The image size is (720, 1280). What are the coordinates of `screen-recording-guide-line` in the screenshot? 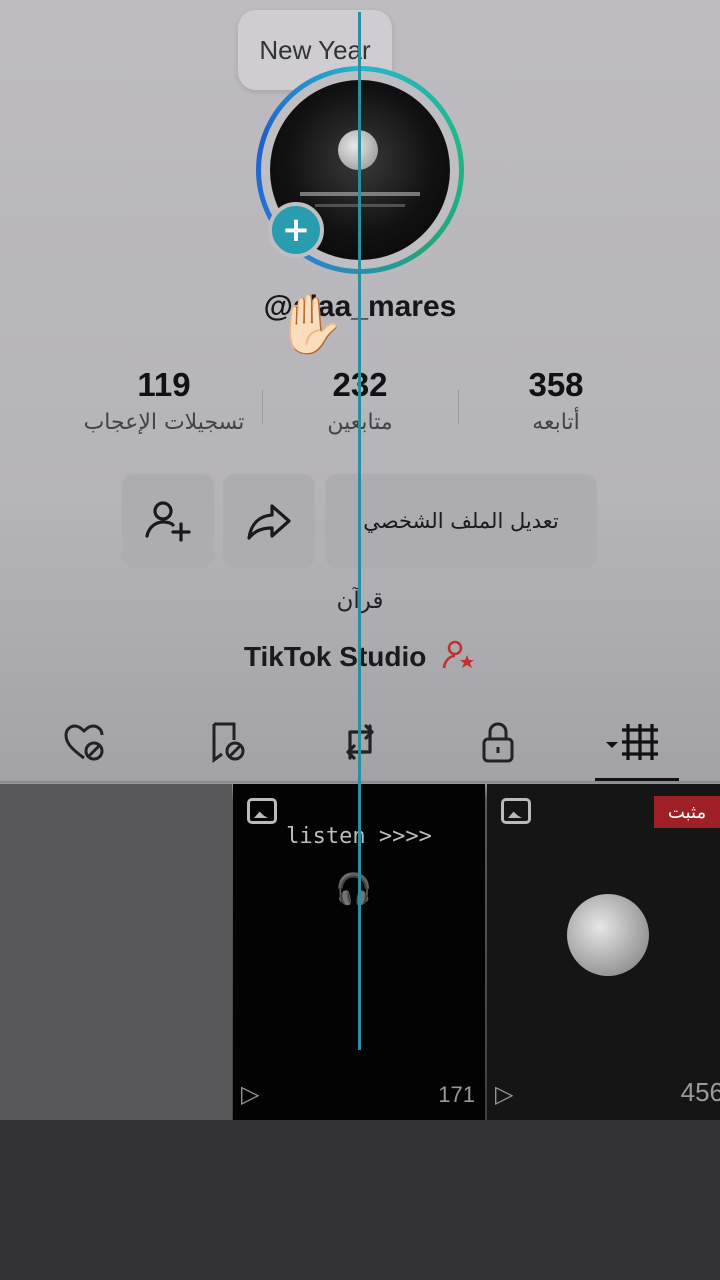 It's located at (359, 531).